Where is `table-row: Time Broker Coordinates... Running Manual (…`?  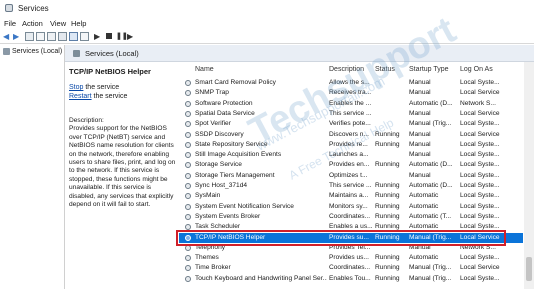 table-row: Time Broker Coordinates... Running Manual (… is located at coordinates (351, 268).